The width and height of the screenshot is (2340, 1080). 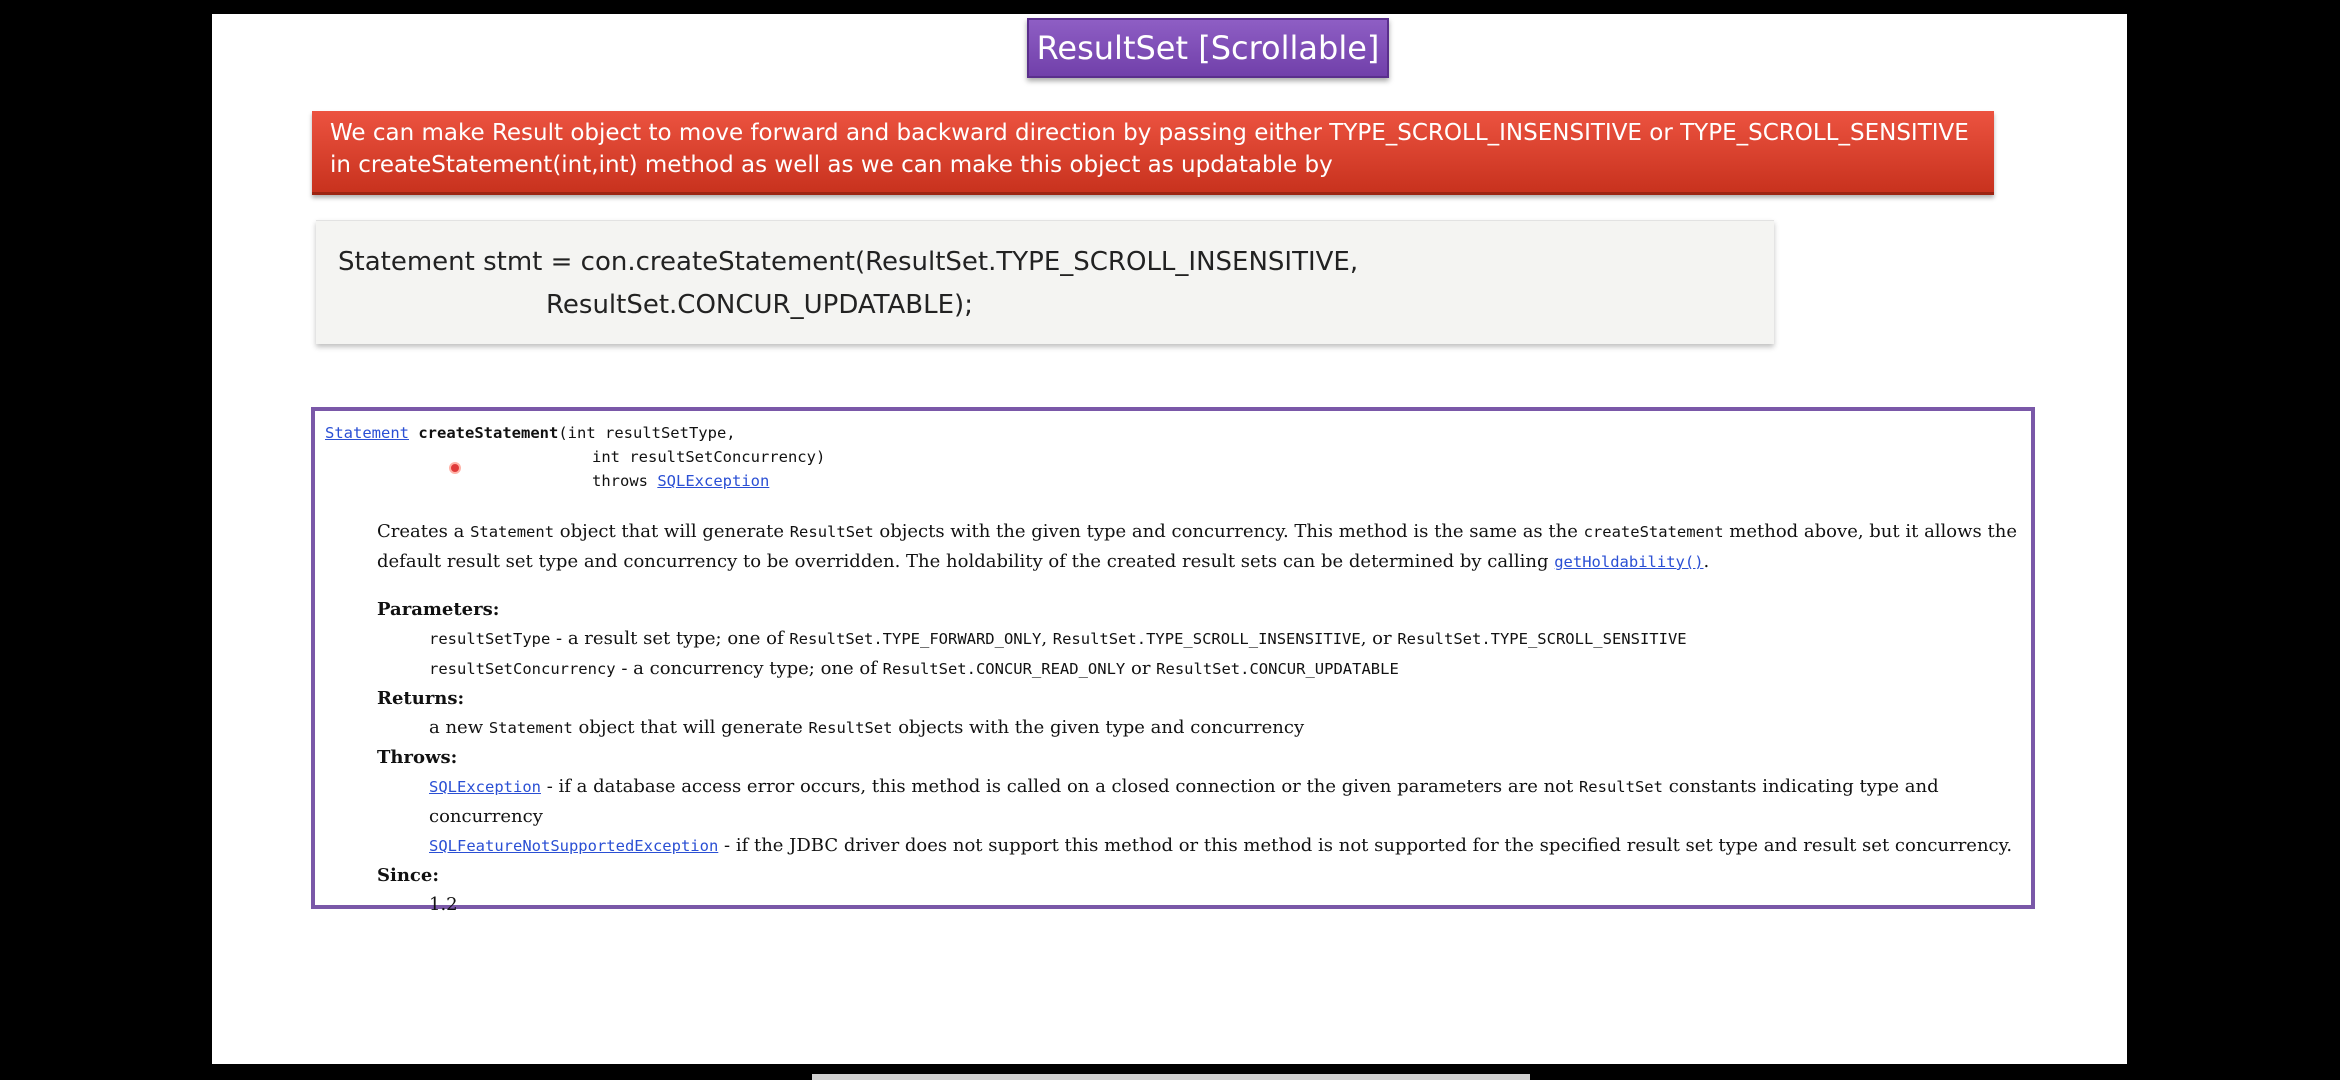 I want to click on param-text: ,, so click(x=1047, y=638).